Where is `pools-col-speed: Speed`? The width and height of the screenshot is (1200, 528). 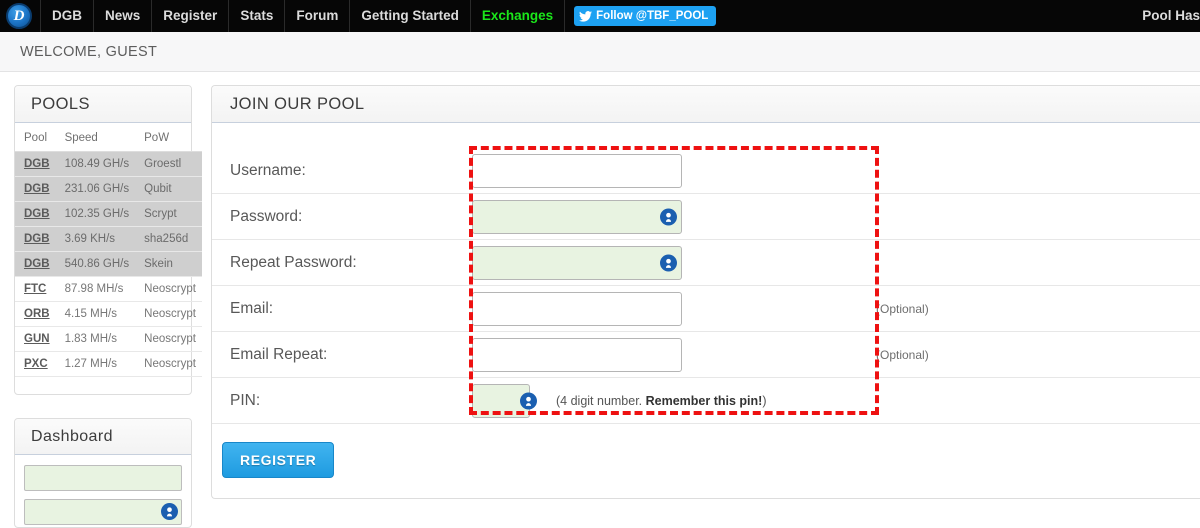
pools-col-speed: Speed is located at coordinates (95, 137).